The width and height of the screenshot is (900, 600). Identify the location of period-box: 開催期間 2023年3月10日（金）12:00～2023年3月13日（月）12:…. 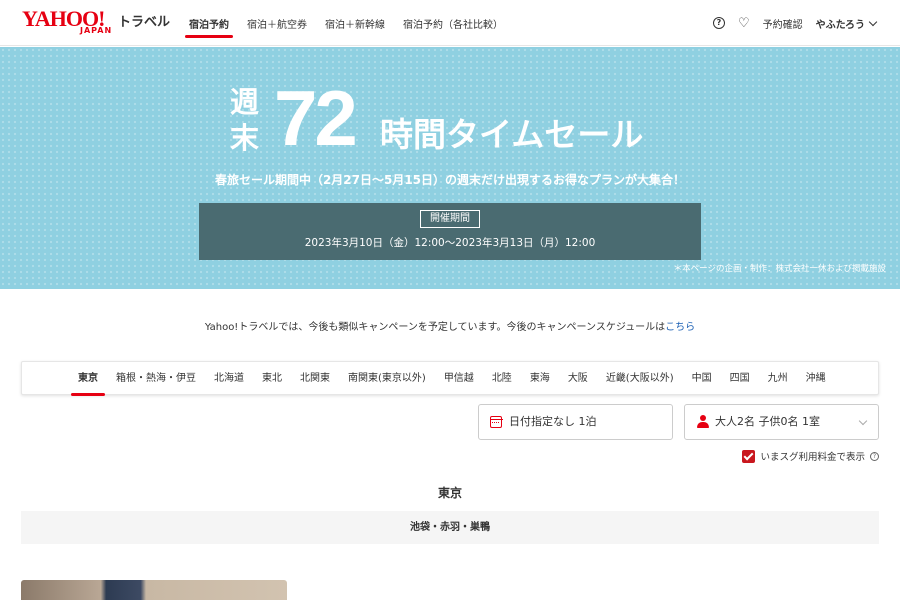
(450, 231).